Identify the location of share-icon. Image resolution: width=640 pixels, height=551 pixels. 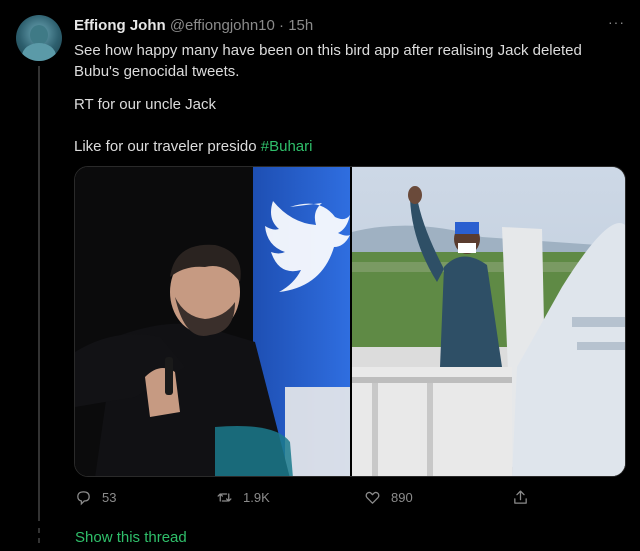
(520, 497).